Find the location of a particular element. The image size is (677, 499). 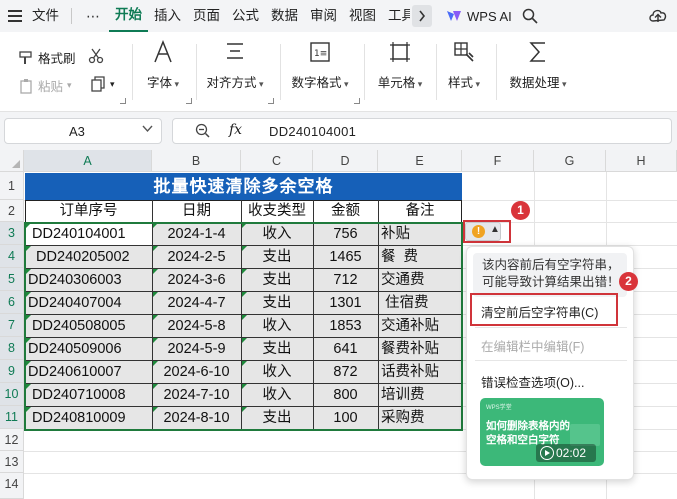

tab-review: 审阅 is located at coordinates (323, 16).